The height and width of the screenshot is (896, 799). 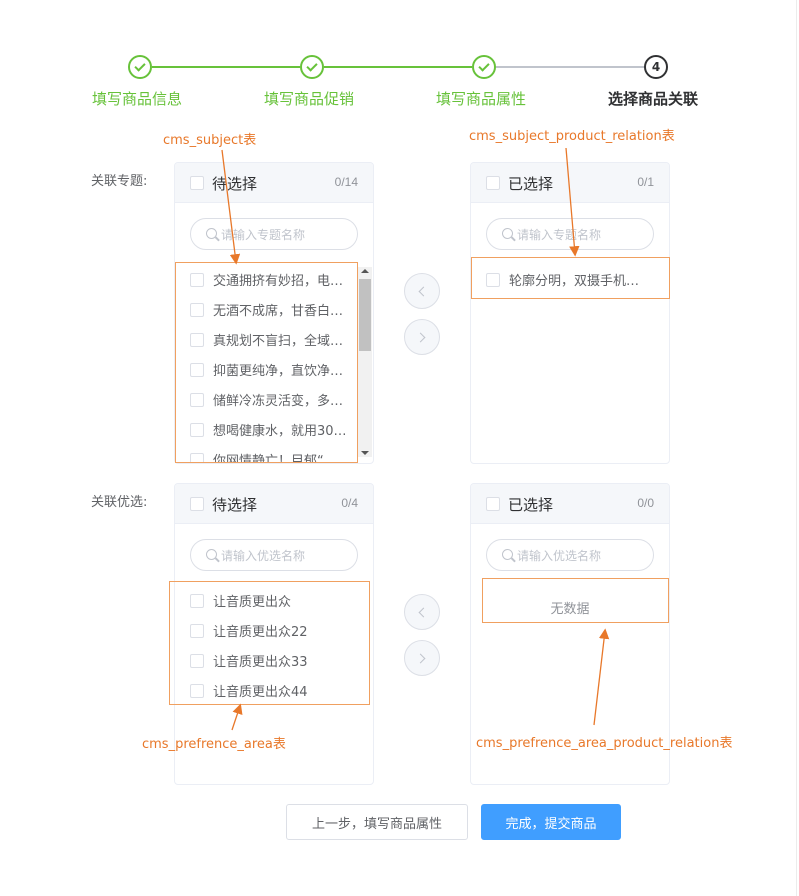 What do you see at coordinates (365, 315) in the screenshot?
I see `scroll-thumb` at bounding box center [365, 315].